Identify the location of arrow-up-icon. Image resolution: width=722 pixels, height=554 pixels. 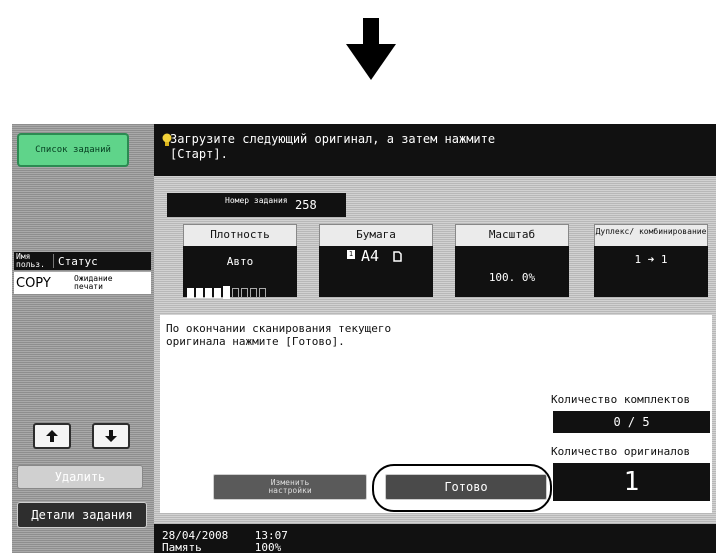
(52, 436).